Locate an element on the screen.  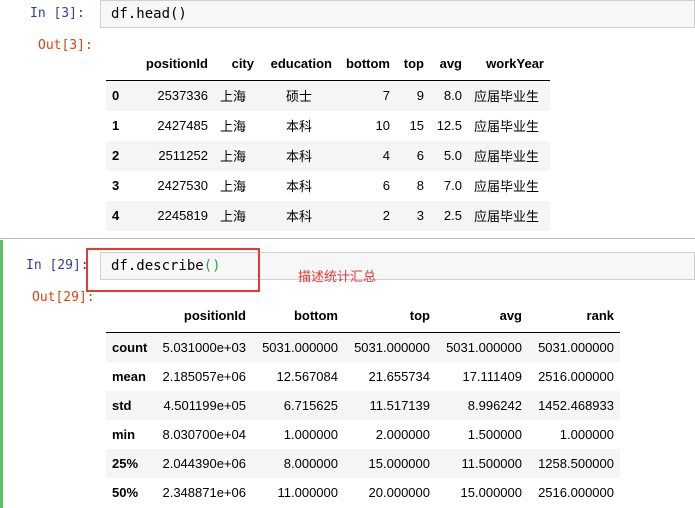
table-cell: 2.185057e+06 is located at coordinates (204, 376).